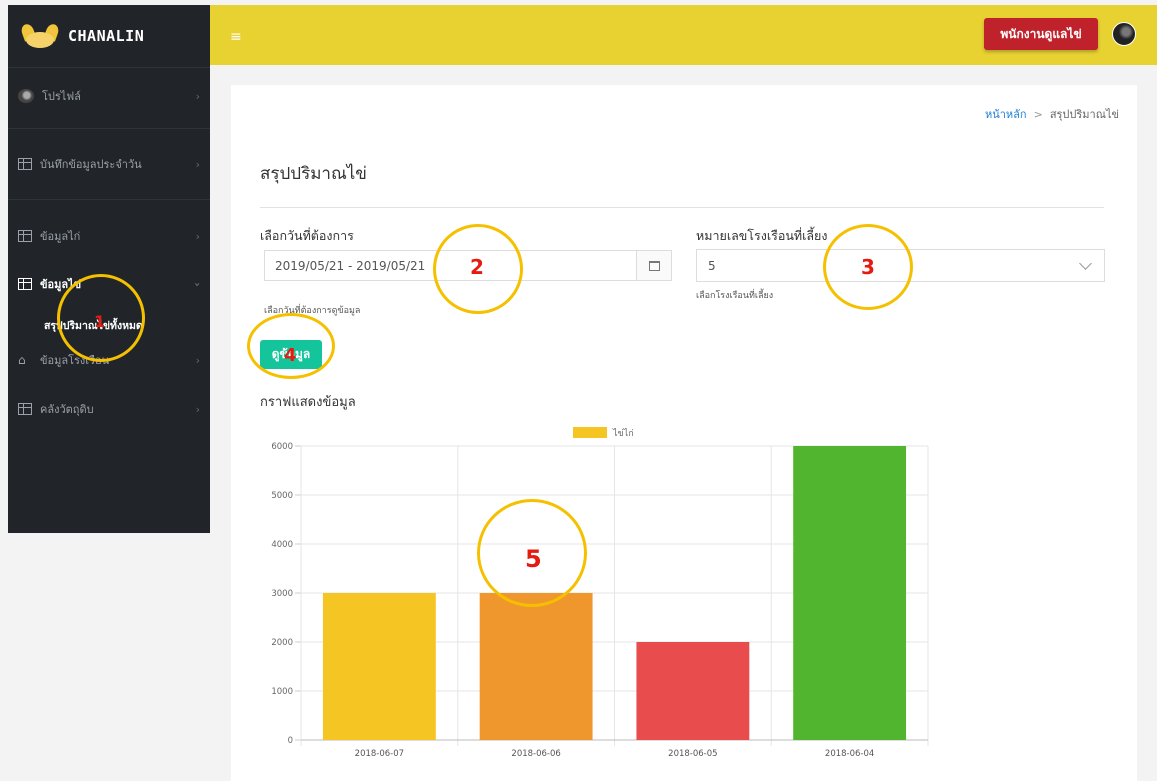  I want to click on chevron-down-icon: ›, so click(198, 284).